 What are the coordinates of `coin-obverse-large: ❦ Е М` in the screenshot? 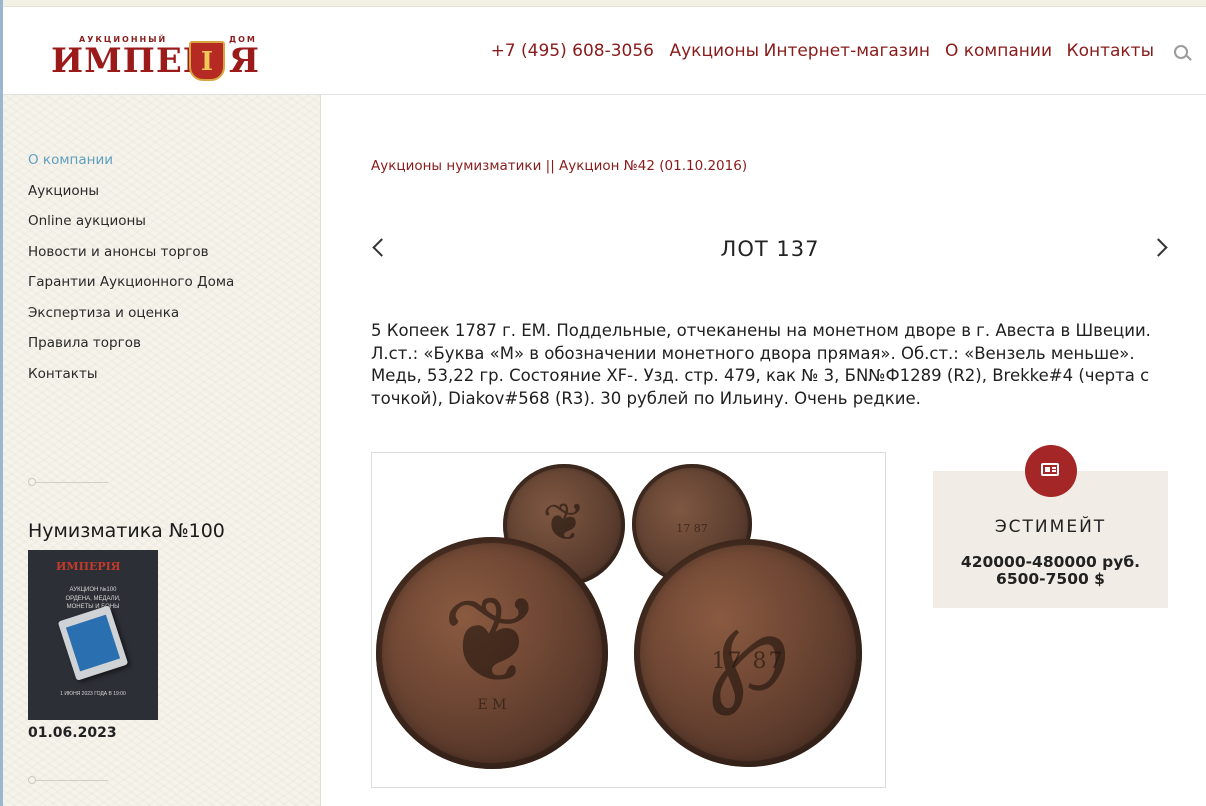 It's located at (492, 653).